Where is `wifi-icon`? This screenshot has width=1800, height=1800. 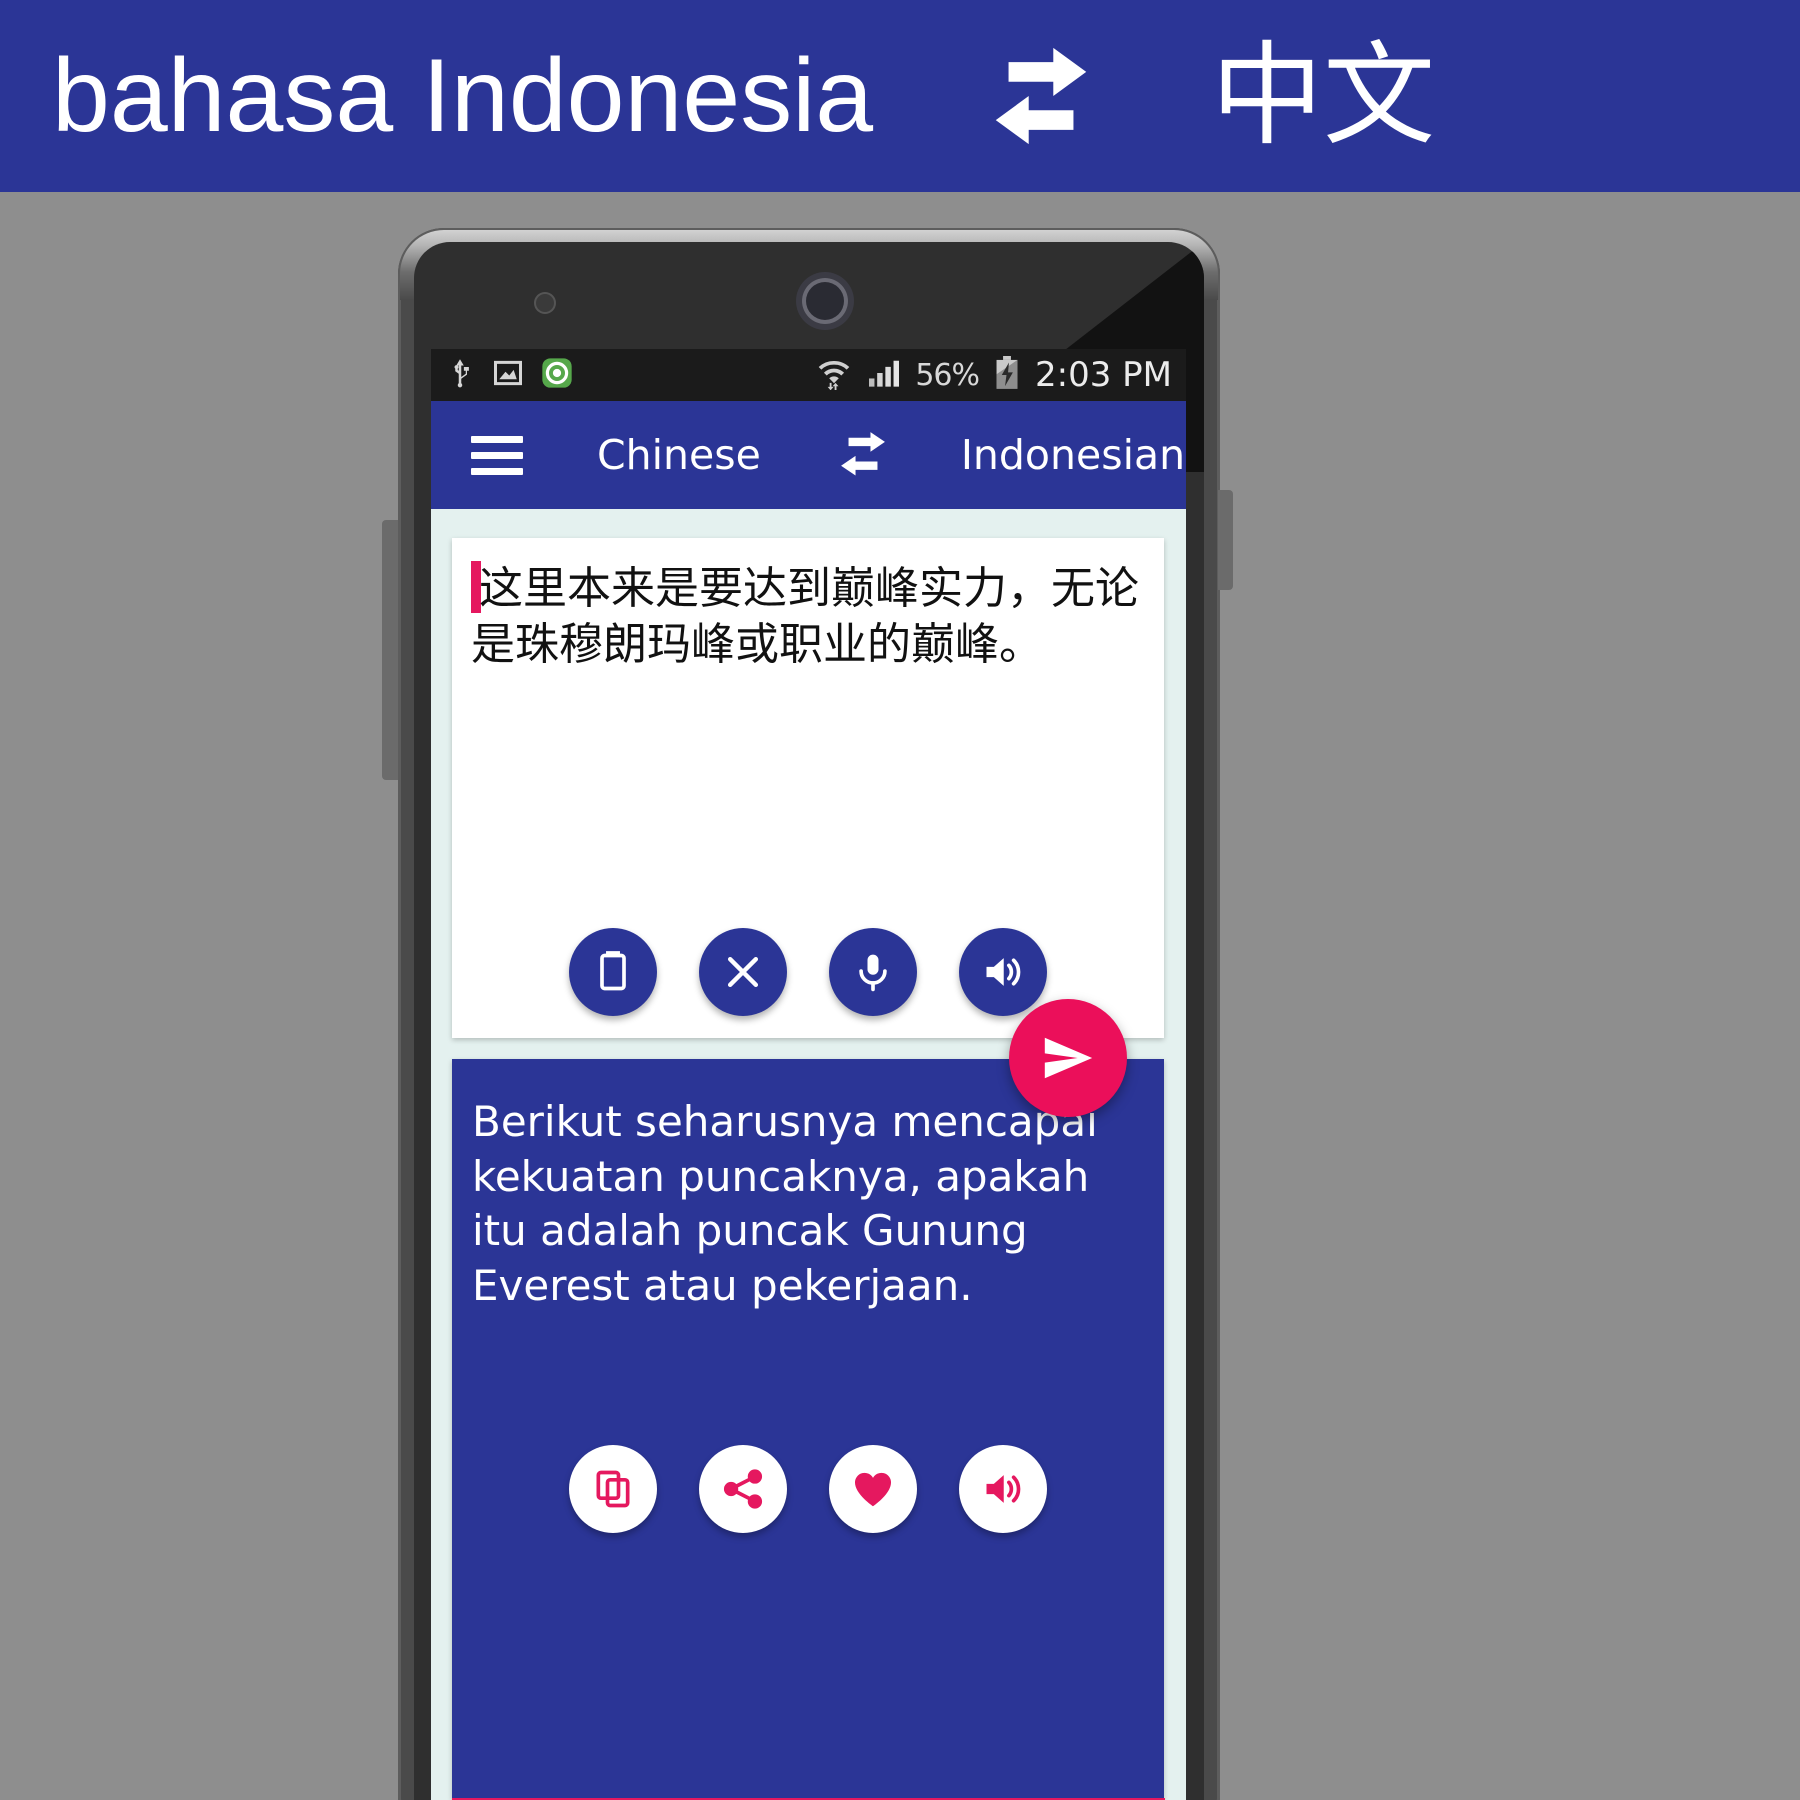 wifi-icon is located at coordinates (834, 375).